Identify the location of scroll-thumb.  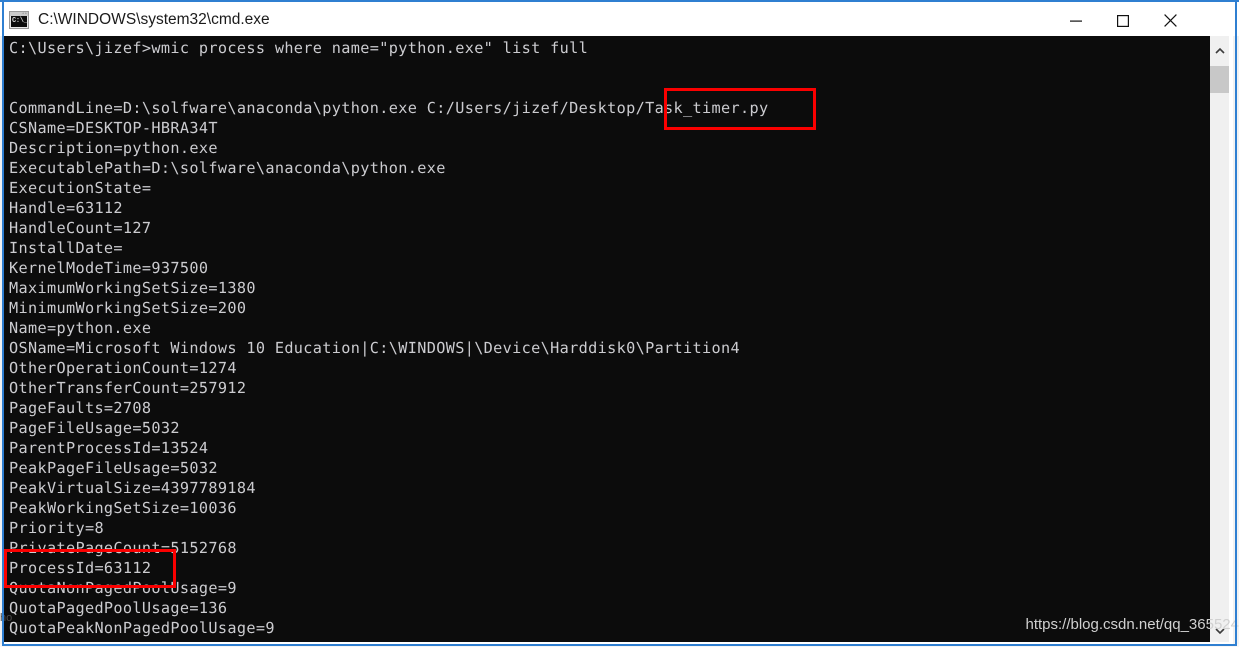
(1219, 79).